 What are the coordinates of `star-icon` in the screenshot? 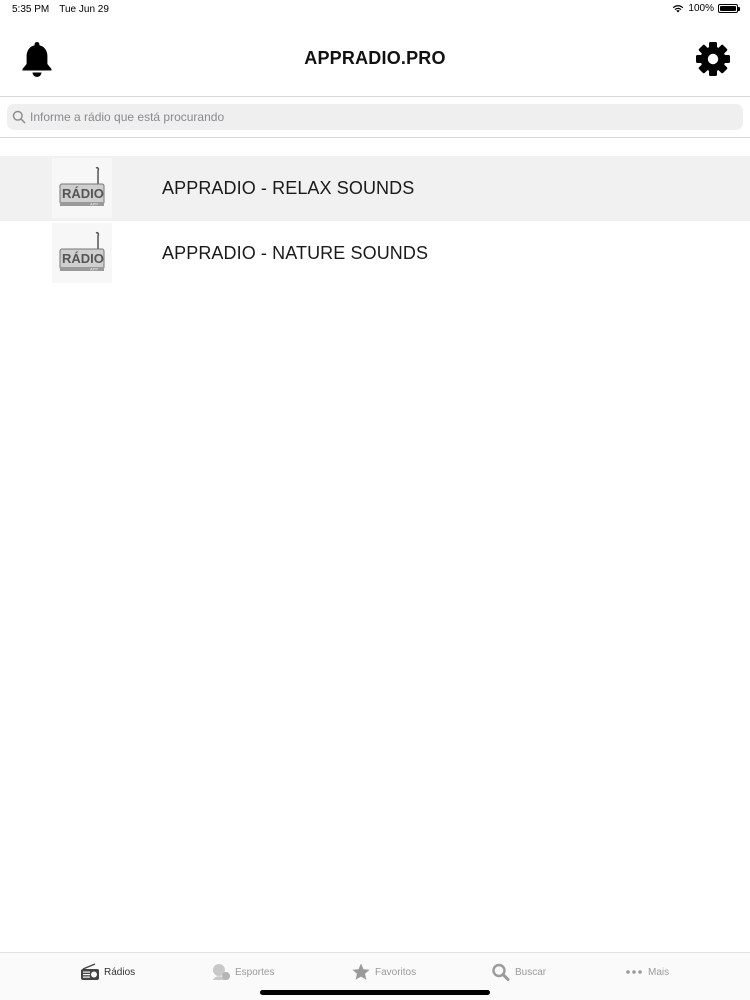 It's located at (361, 971).